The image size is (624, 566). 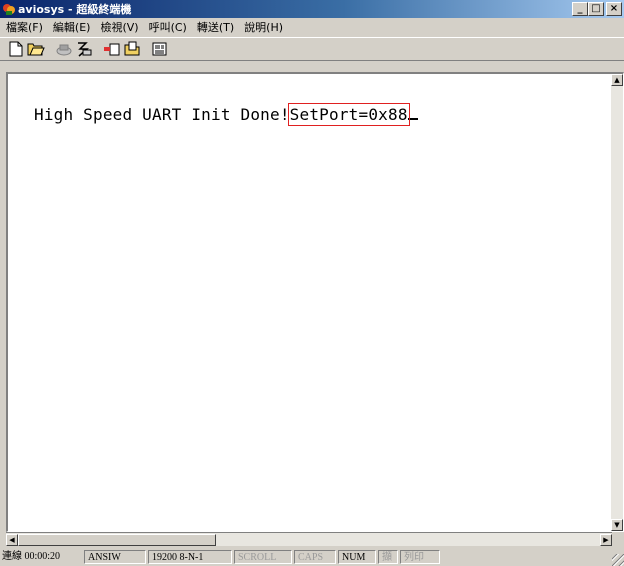 What do you see at coordinates (115, 557) in the screenshot?
I see `emulation-mode: ANSIW` at bounding box center [115, 557].